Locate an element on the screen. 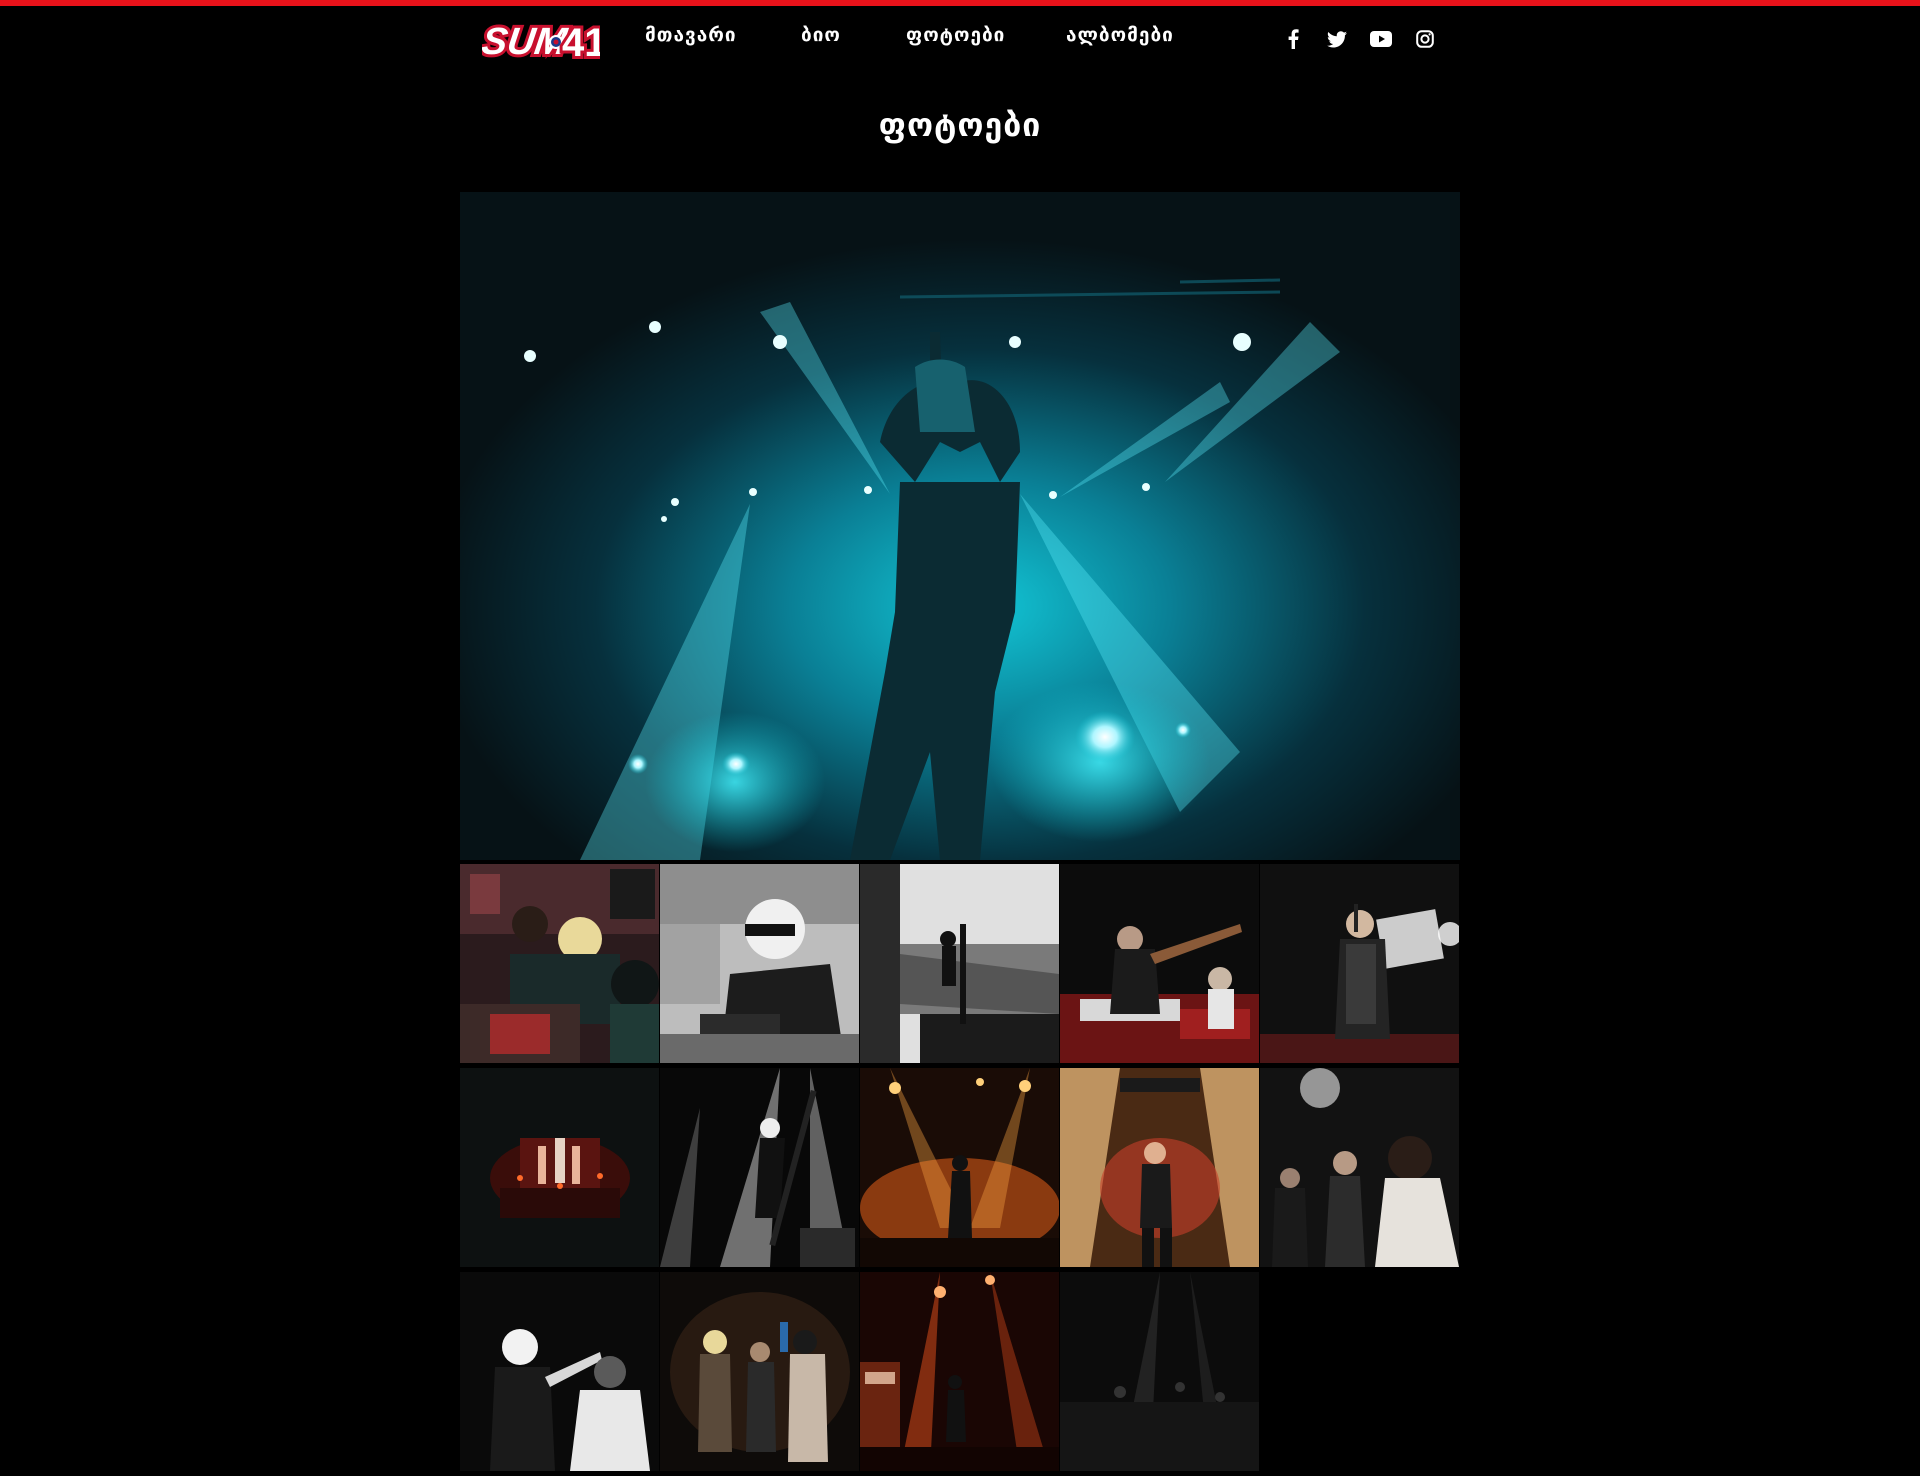 The image size is (1920, 1476). instagram-icon is located at coordinates (1425, 39).